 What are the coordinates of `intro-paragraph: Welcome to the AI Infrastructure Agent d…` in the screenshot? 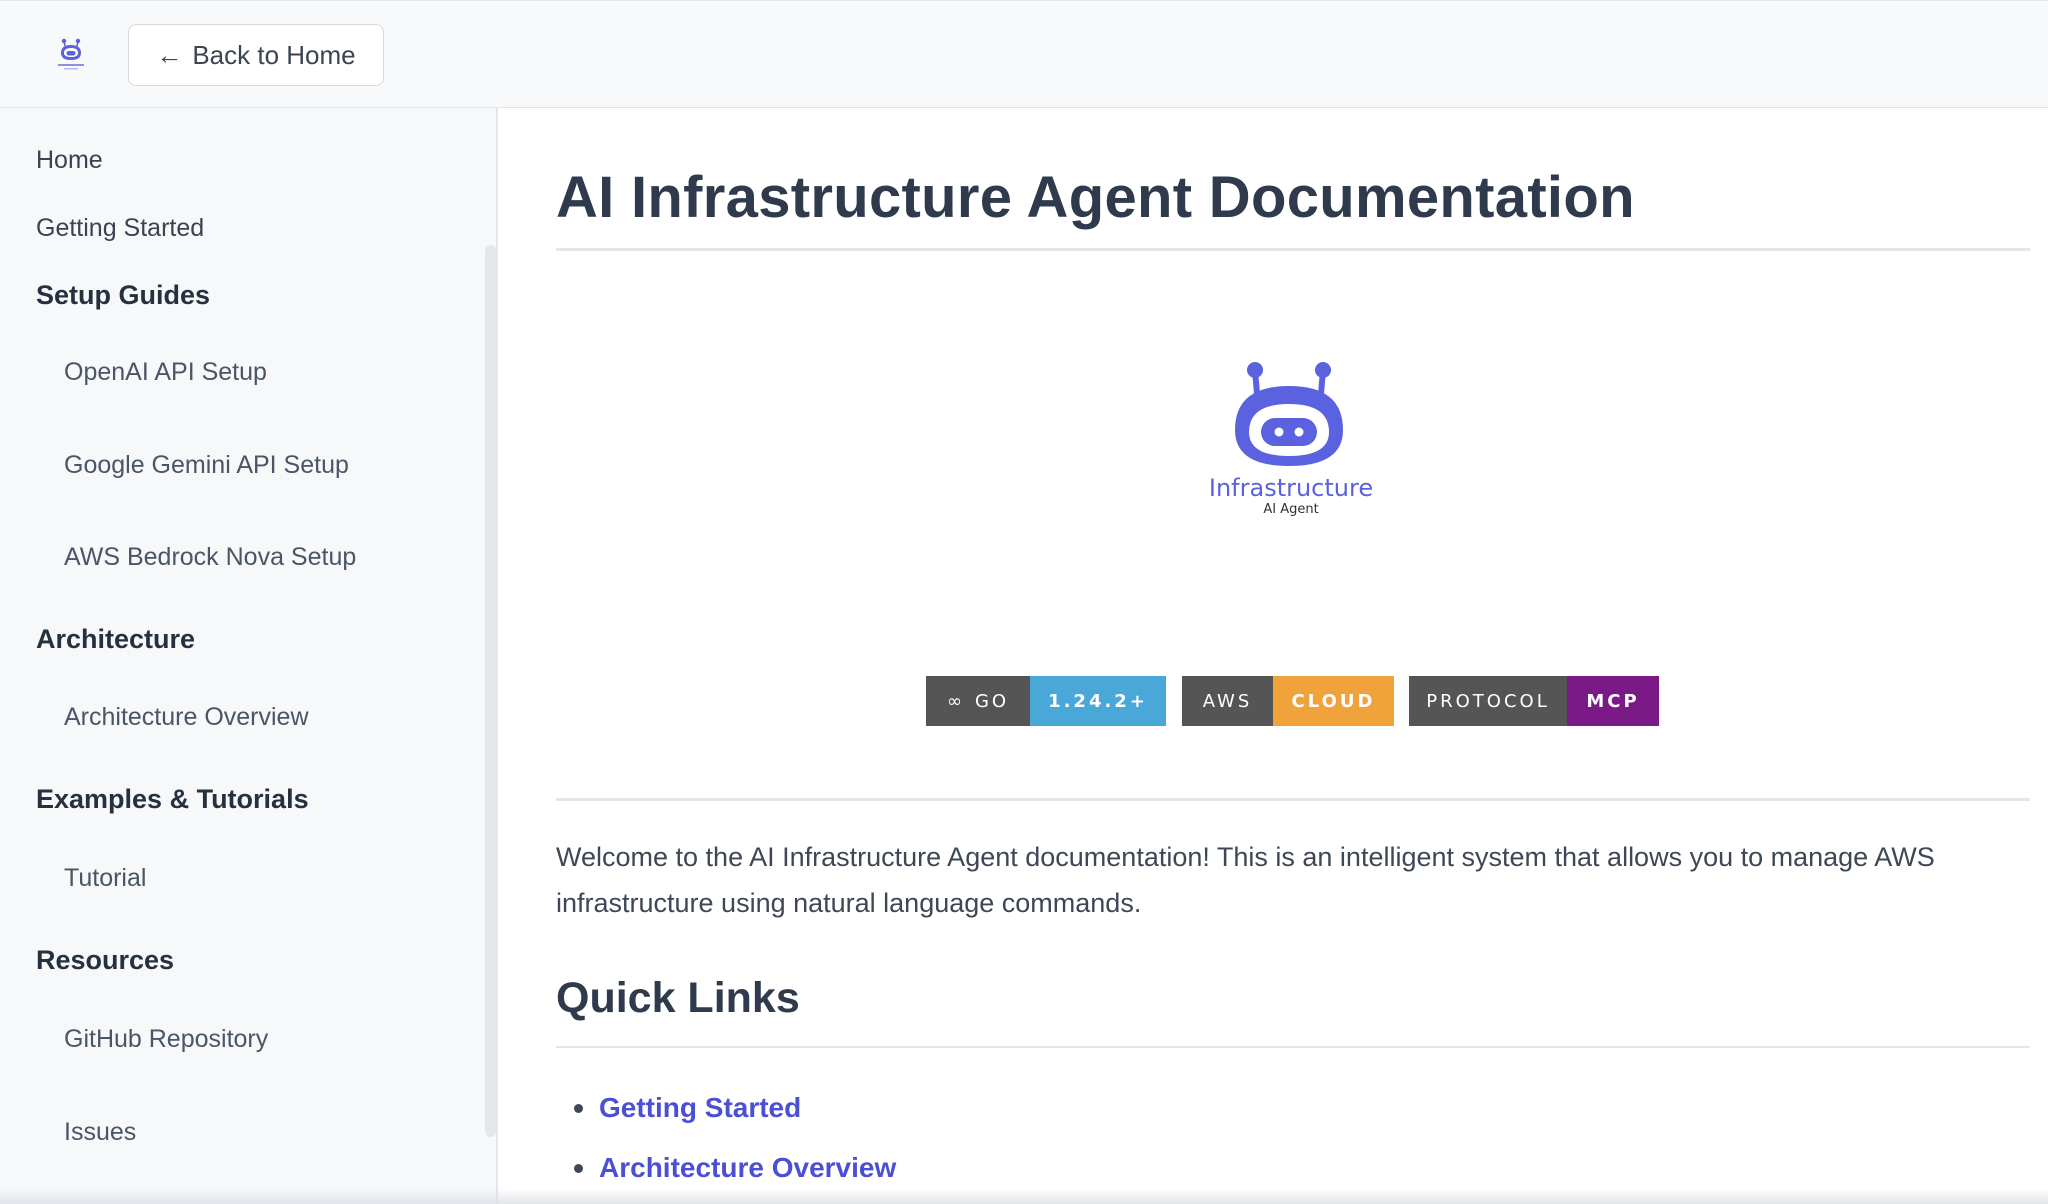 It's located at (1245, 880).